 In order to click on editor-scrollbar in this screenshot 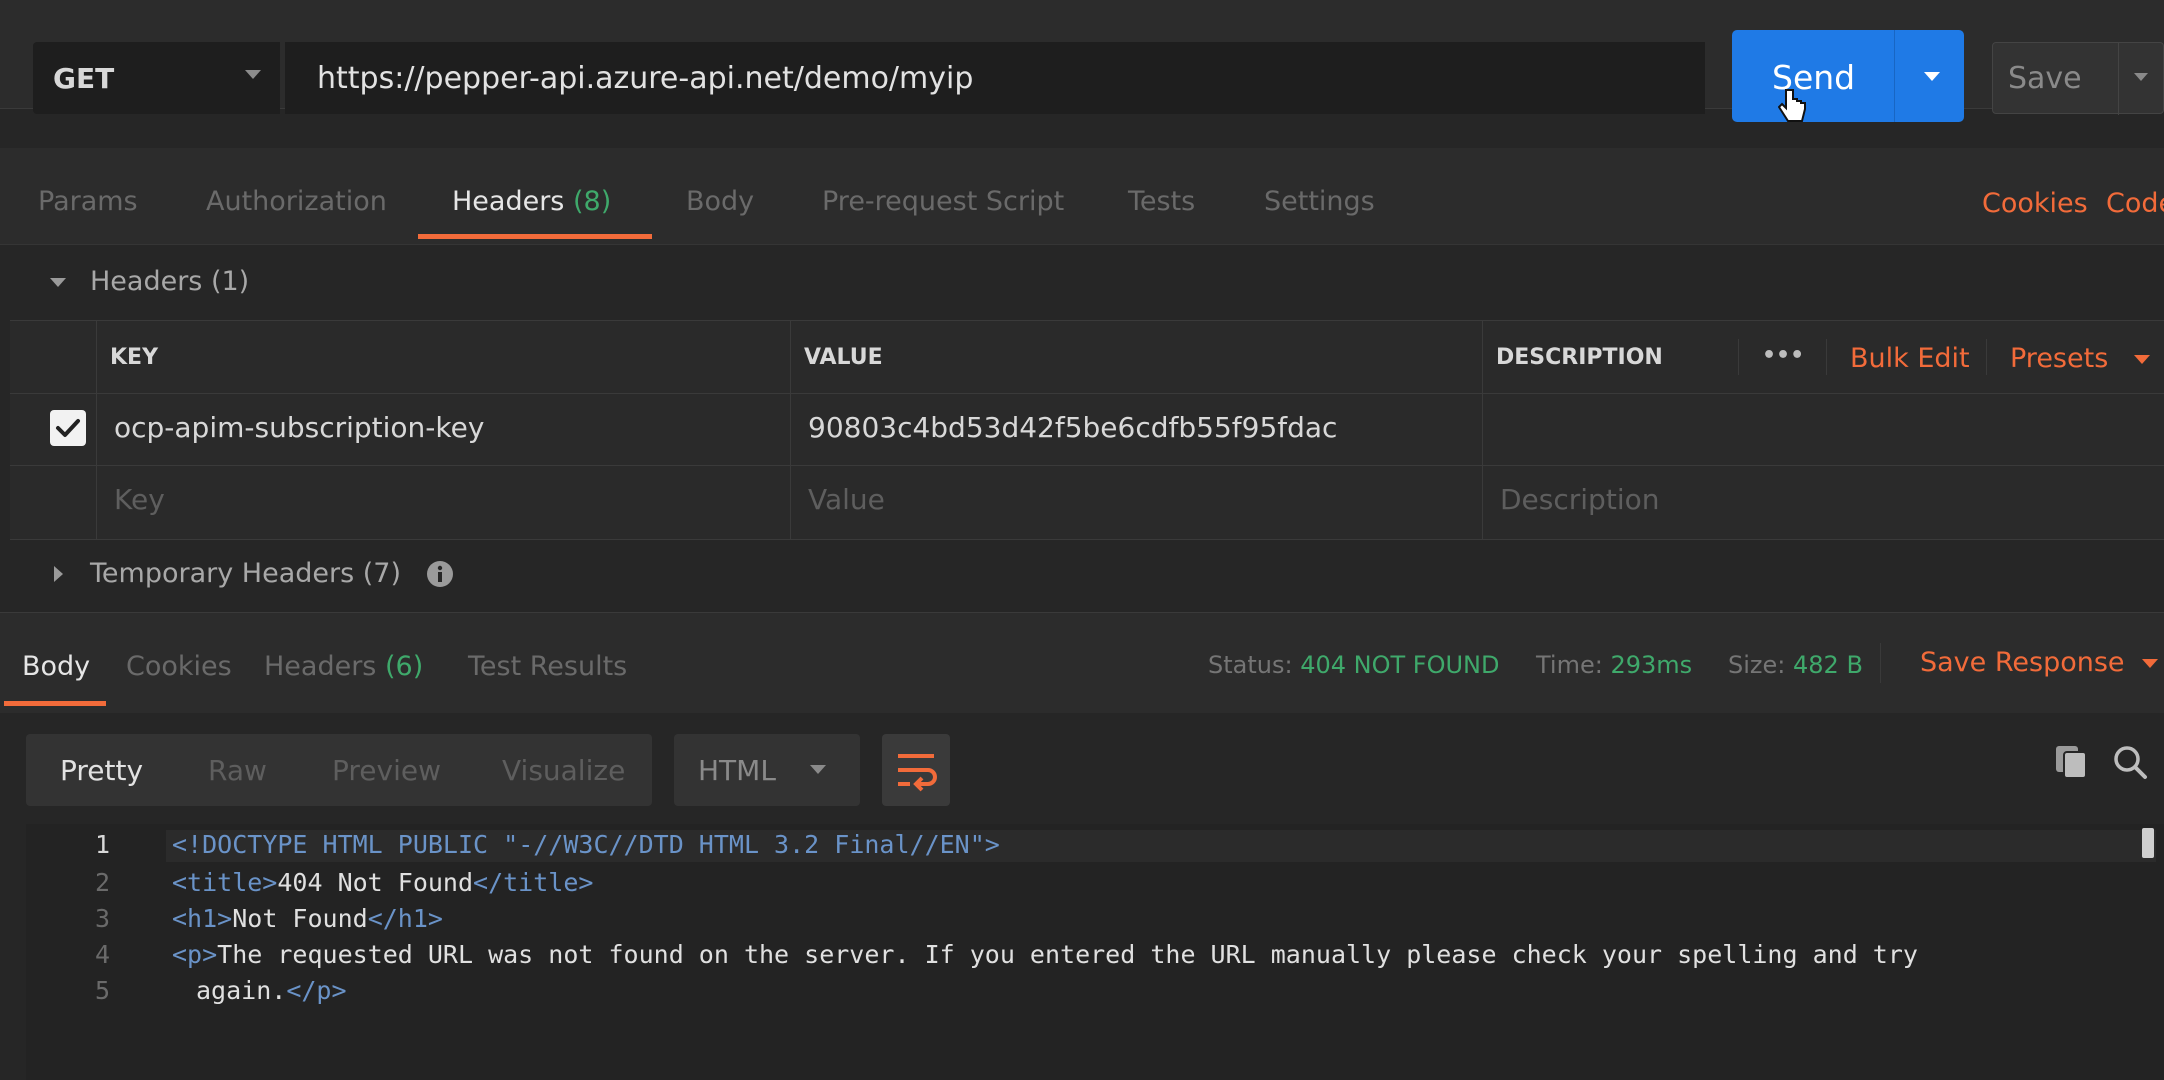, I will do `click(2148, 843)`.